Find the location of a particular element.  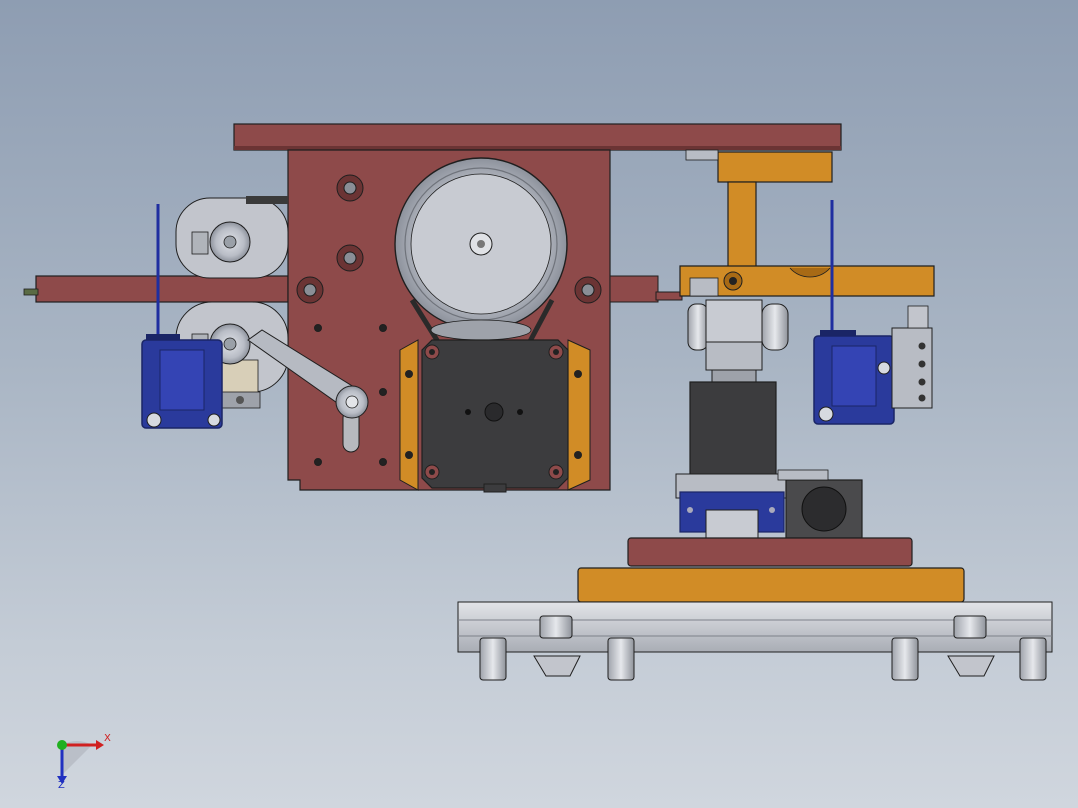

z-axis-label: Z is located at coordinates (61, 785).